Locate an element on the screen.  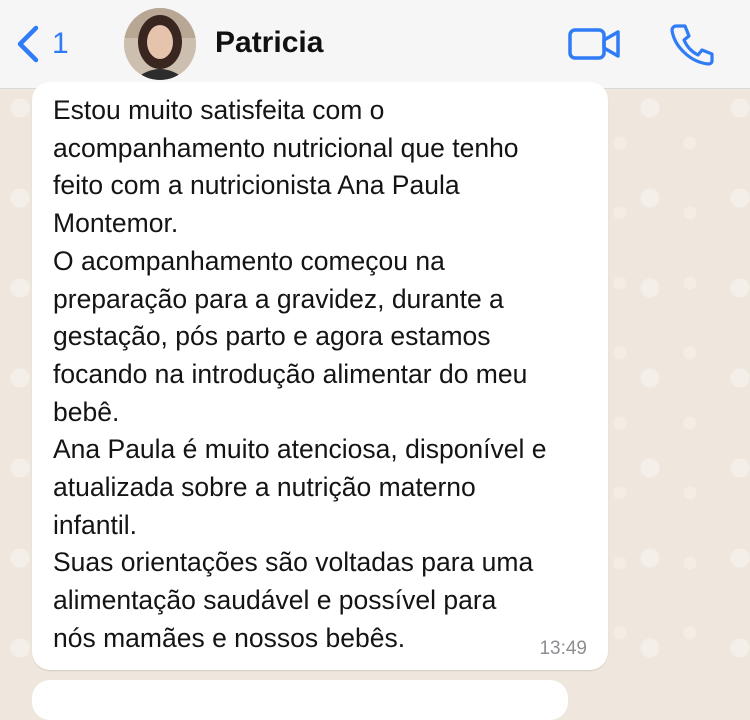
message-line: Estou muito satisfeita com o is located at coordinates (219, 110).